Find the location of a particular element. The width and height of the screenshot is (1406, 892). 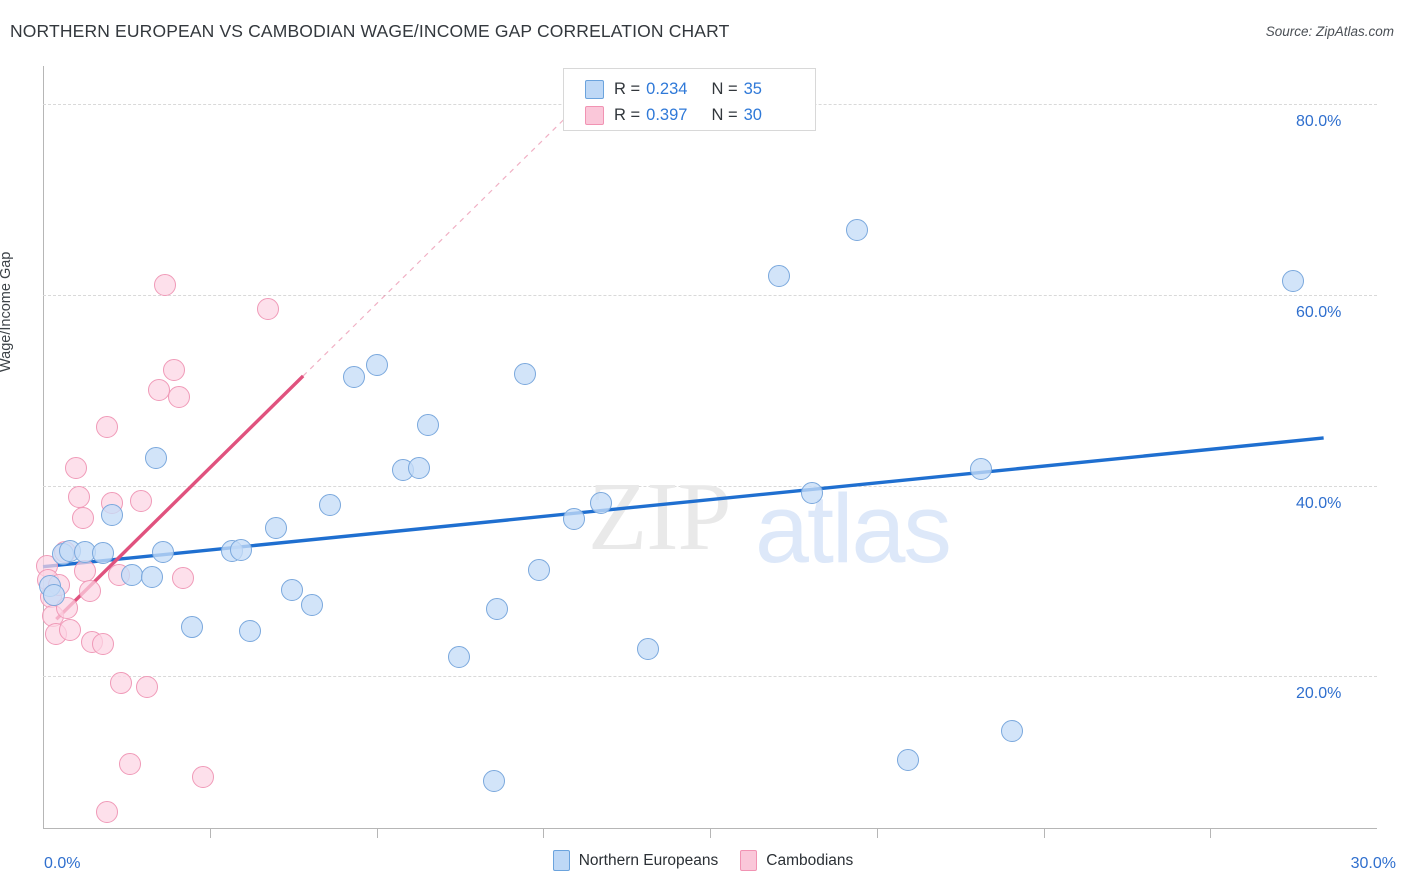

stats-row: R = 0.397 N = 30 is located at coordinates (700, 115).